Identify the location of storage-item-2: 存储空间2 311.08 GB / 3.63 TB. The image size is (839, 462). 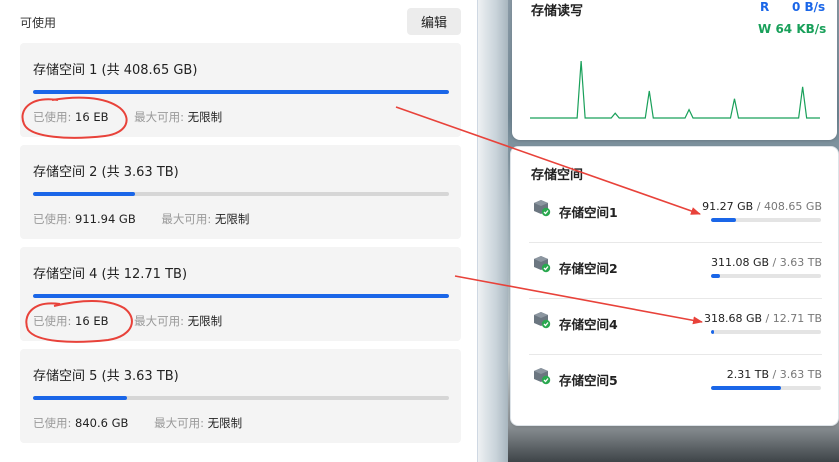
(675, 271).